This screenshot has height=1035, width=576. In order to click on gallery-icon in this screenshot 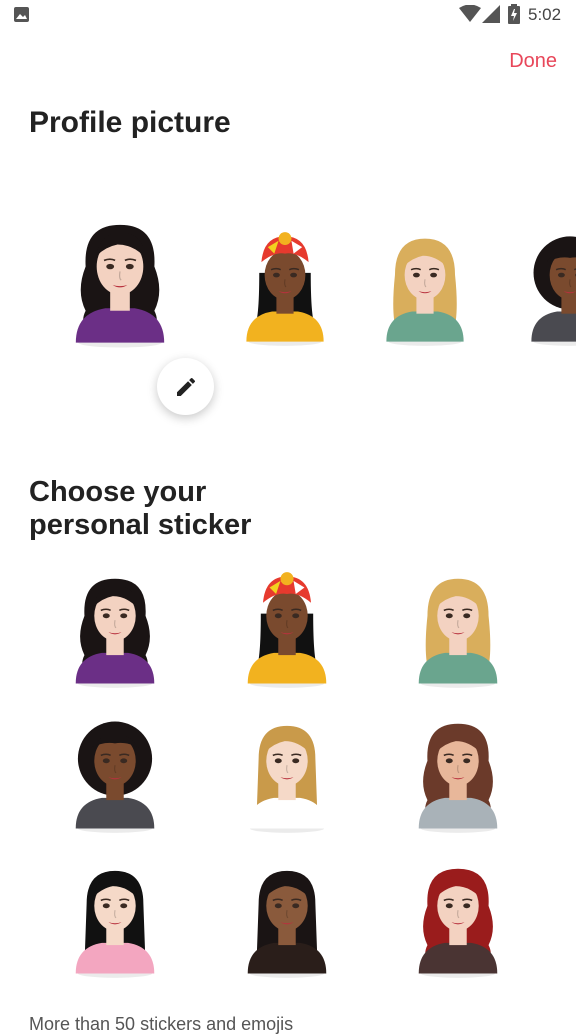, I will do `click(21, 14)`.